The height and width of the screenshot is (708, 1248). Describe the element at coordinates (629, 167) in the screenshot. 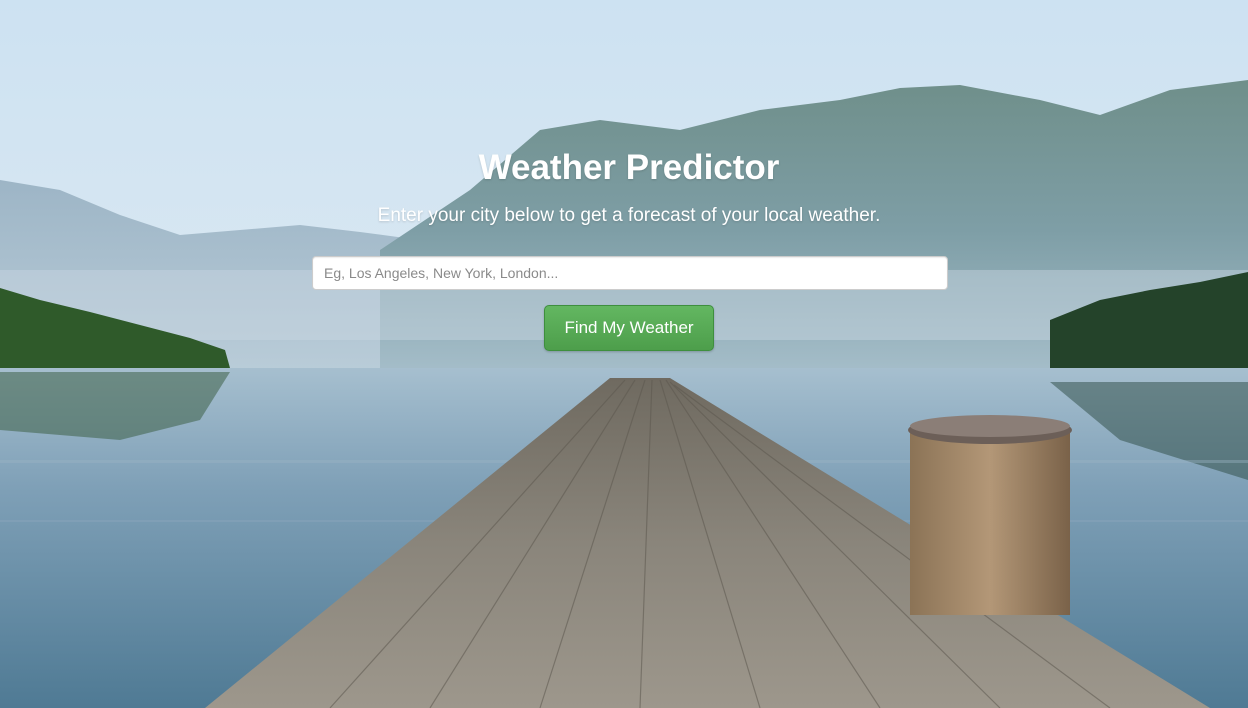

I see `page-title: Weather Predictor` at that location.